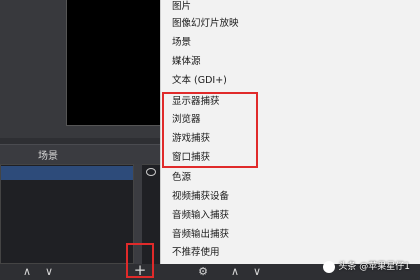 Image resolution: width=420 pixels, height=280 pixels. I want to click on highlight-box-add-button, so click(140, 260).